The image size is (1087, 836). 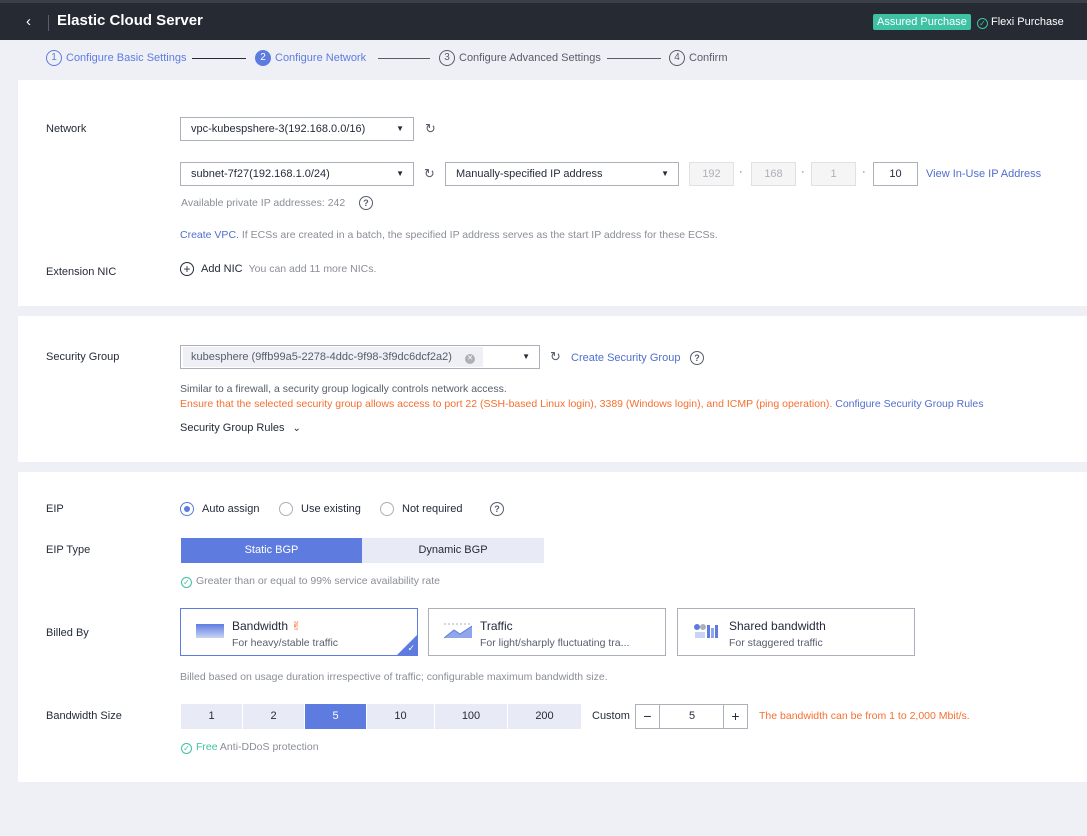 What do you see at coordinates (530, 58) in the screenshot?
I see `step-label: Configure Advanced Settings` at bounding box center [530, 58].